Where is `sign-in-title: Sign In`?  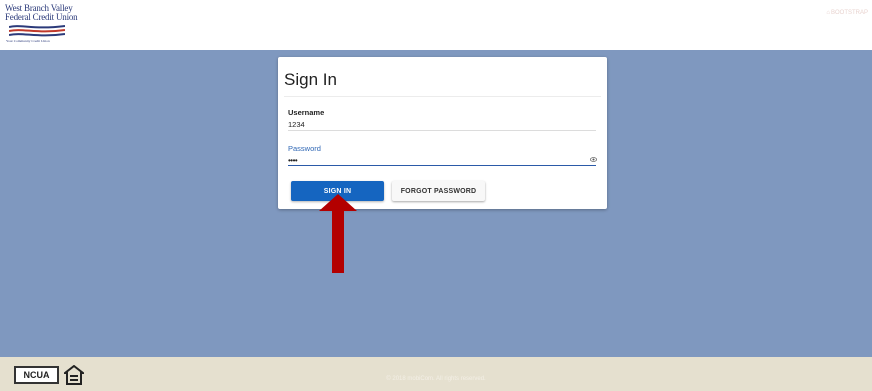
sign-in-title: Sign In is located at coordinates (310, 79).